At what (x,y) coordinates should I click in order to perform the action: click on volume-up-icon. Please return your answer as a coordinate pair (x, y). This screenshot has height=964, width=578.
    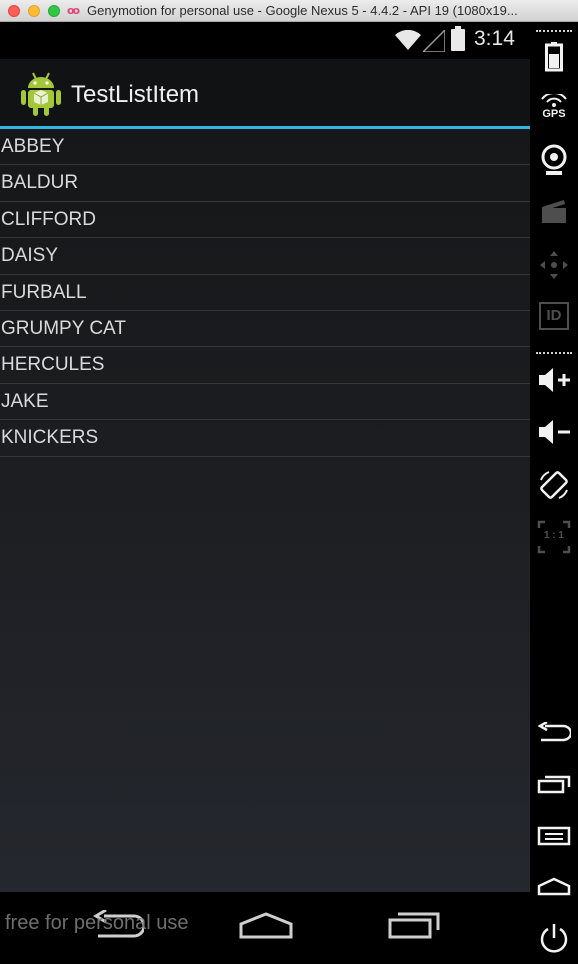
    Looking at the image, I should click on (554, 380).